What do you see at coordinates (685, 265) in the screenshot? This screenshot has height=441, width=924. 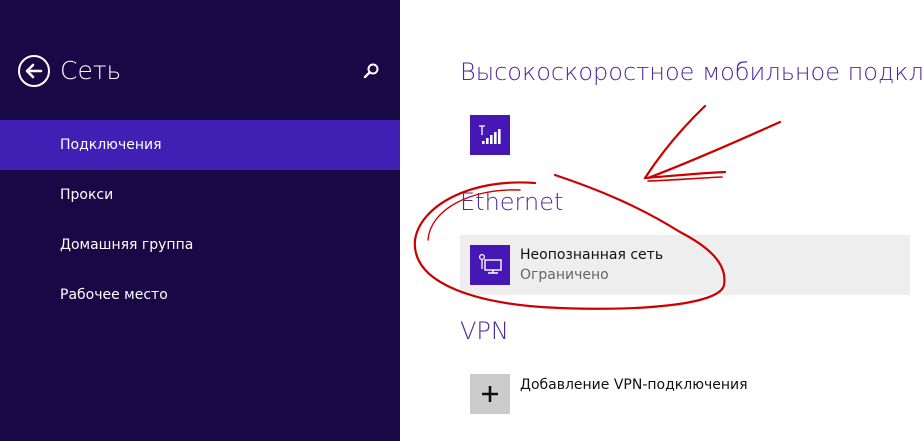 I see `ethernet-network-item: Неопознанная сеть Ограничено` at bounding box center [685, 265].